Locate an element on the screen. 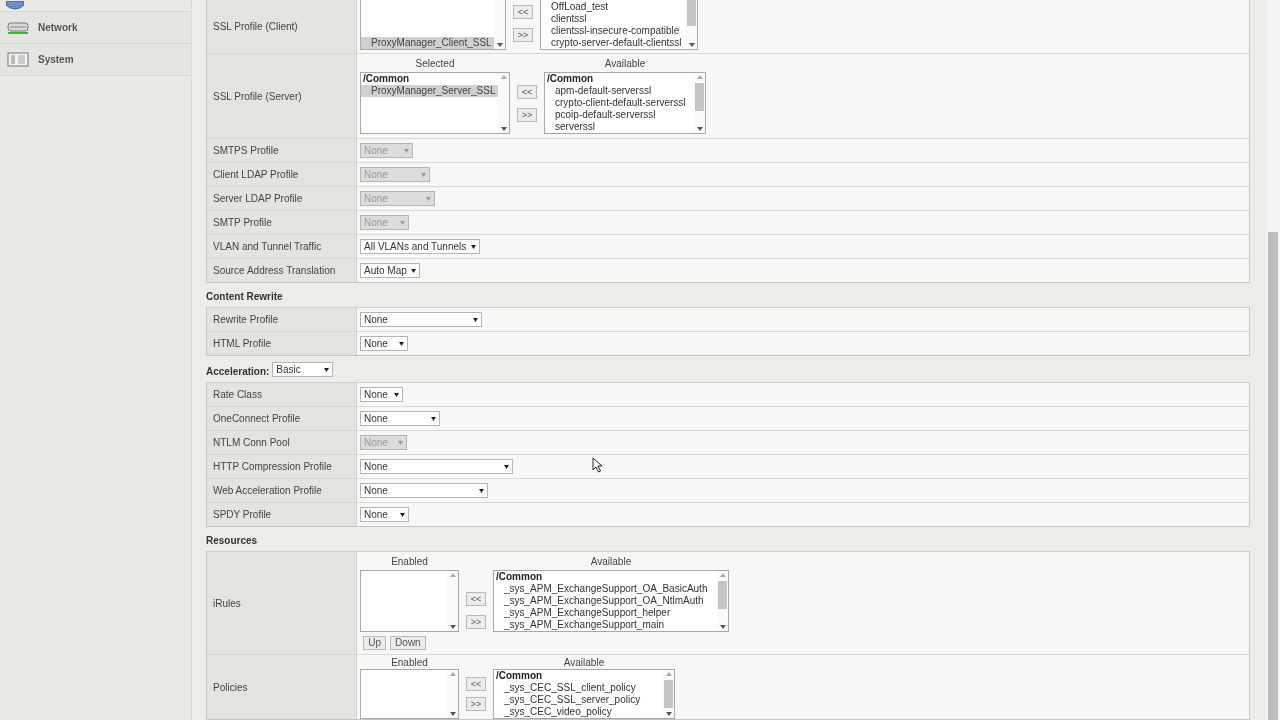  section-title: Content Rewrite is located at coordinates (244, 297).